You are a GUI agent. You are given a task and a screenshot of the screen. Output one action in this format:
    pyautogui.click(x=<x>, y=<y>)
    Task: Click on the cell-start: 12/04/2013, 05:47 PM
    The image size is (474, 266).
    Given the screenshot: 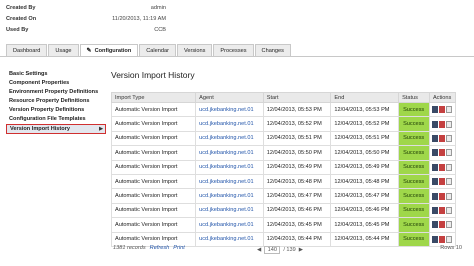 What is the action you would take?
    pyautogui.click(x=297, y=196)
    